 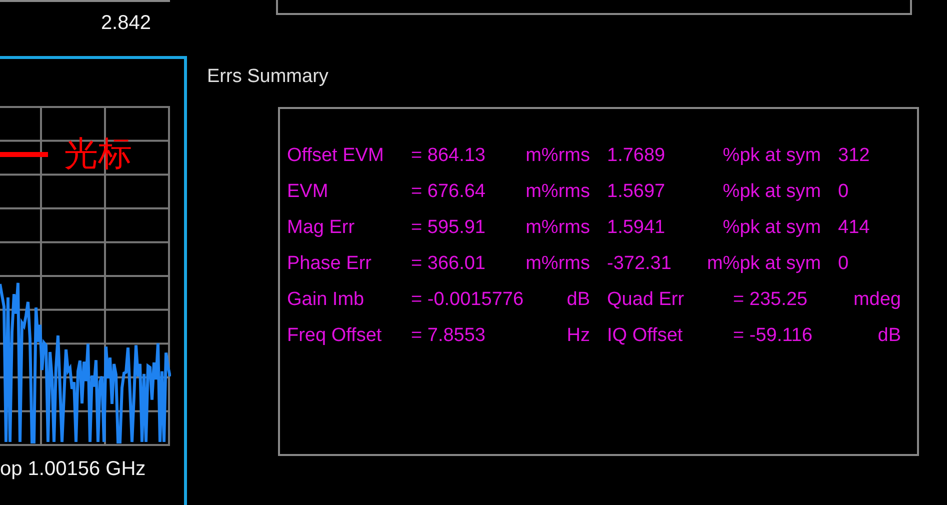 I want to click on table-cell-text: 1.5941, so click(x=636, y=228).